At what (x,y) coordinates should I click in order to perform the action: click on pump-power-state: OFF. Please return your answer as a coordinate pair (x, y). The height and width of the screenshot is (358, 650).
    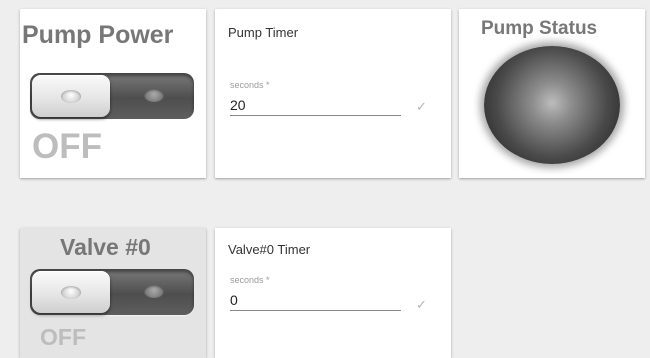
    Looking at the image, I should click on (67, 146).